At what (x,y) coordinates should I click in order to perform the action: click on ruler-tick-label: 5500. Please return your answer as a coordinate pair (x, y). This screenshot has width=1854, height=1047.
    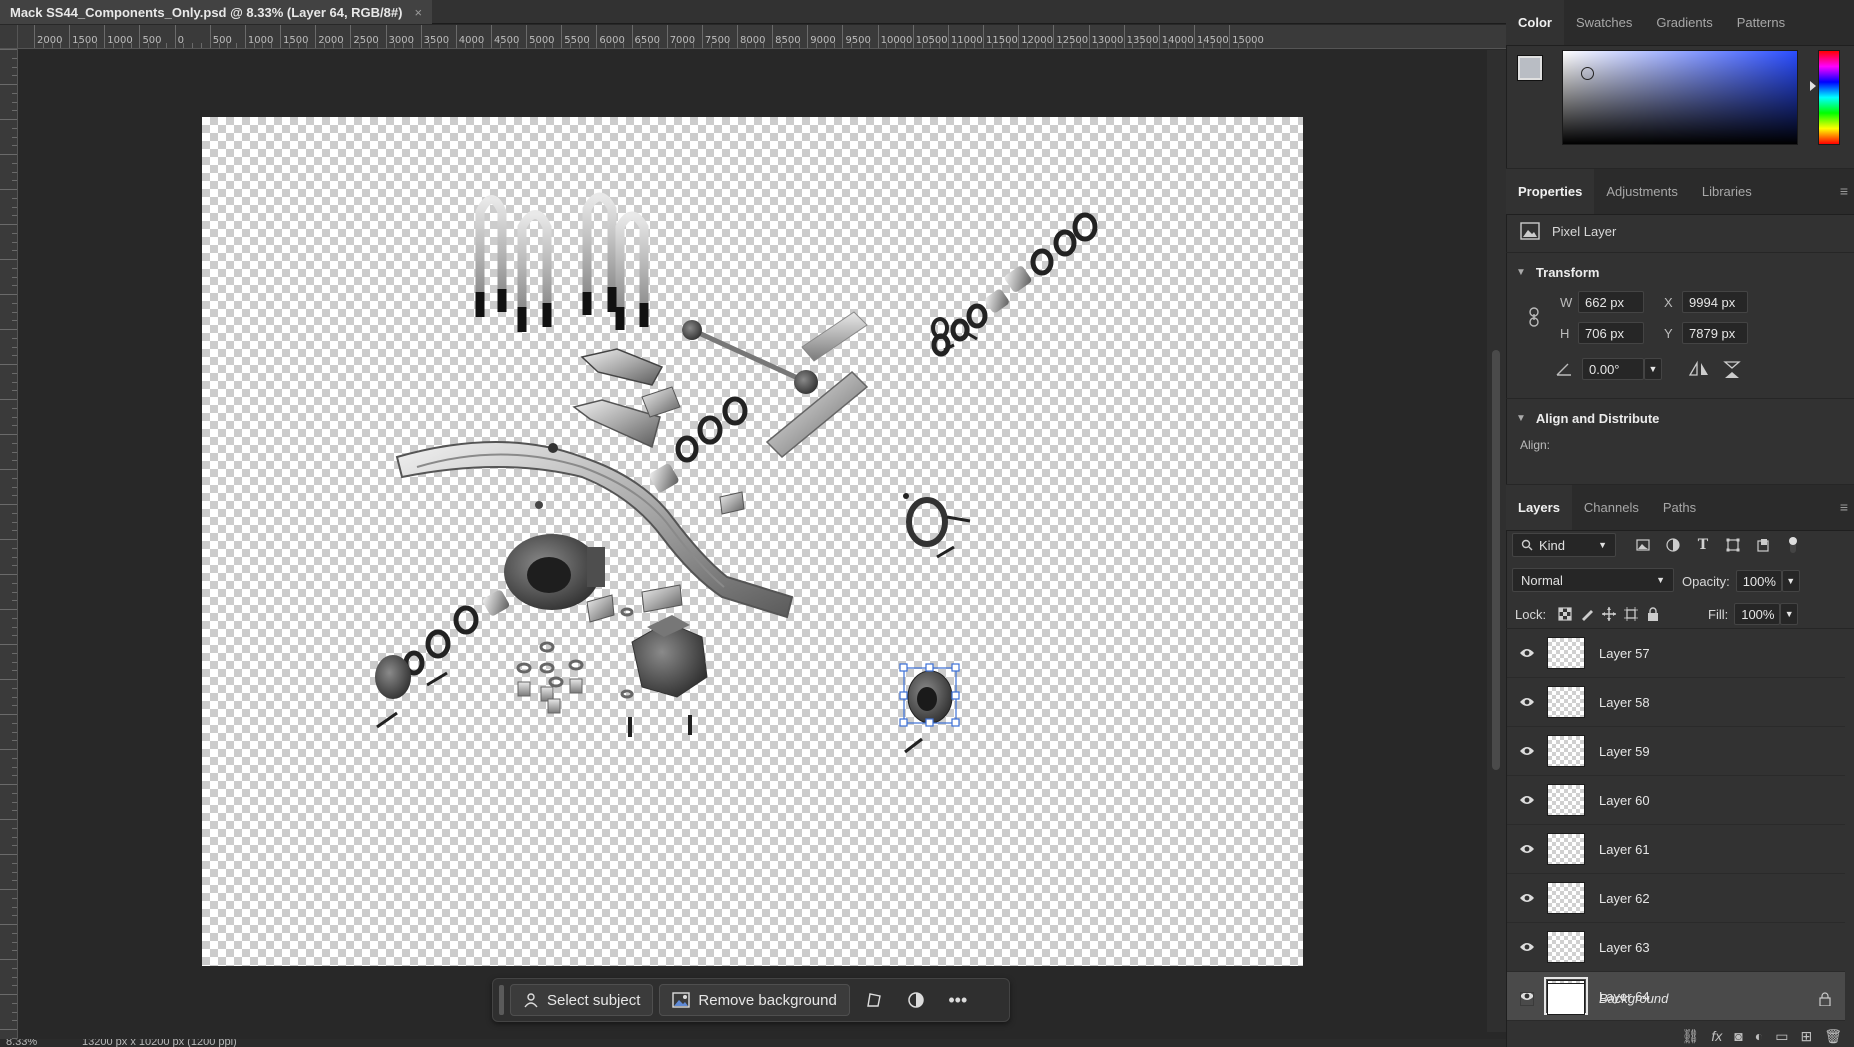
    Looking at the image, I should click on (577, 40).